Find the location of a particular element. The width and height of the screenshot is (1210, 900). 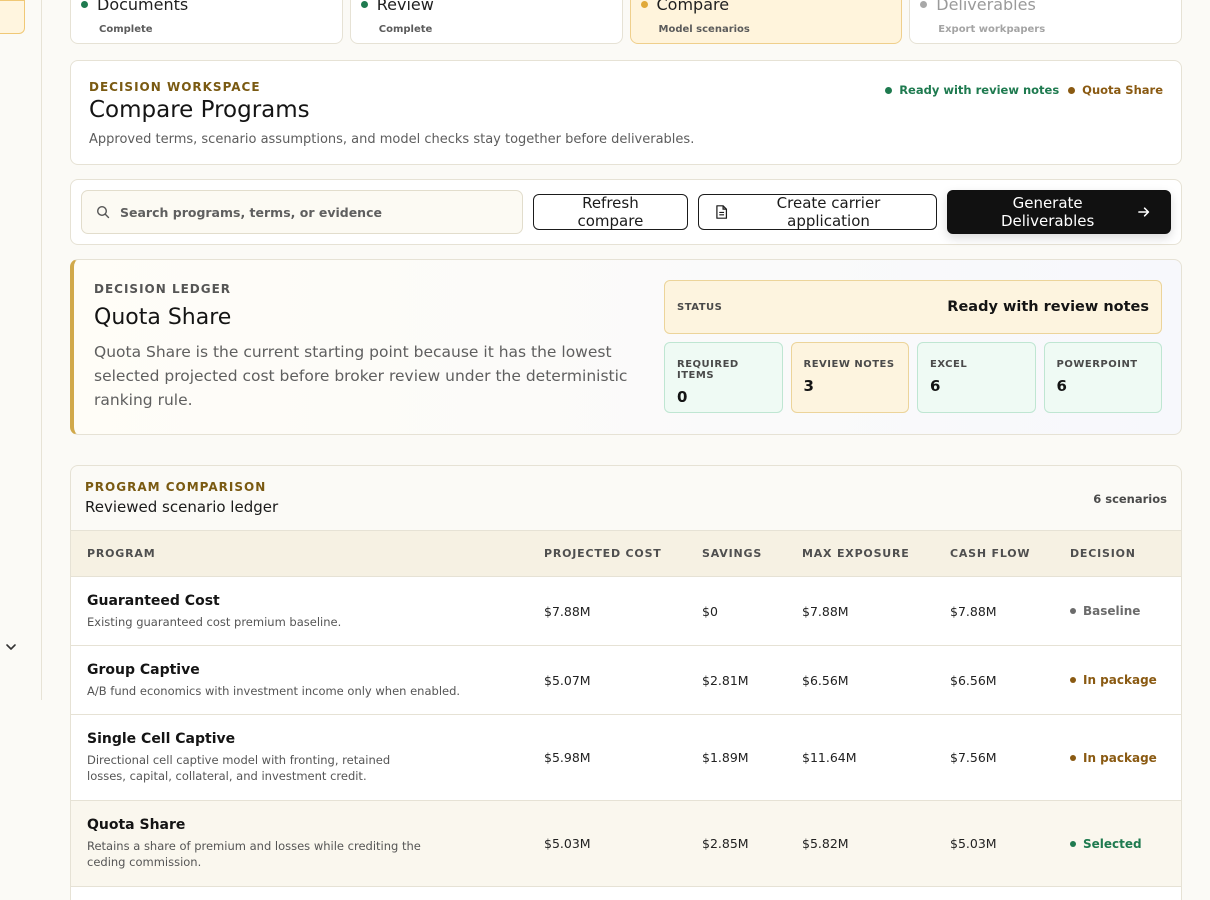

max-exposure-cell: $5.82M is located at coordinates (860, 843).